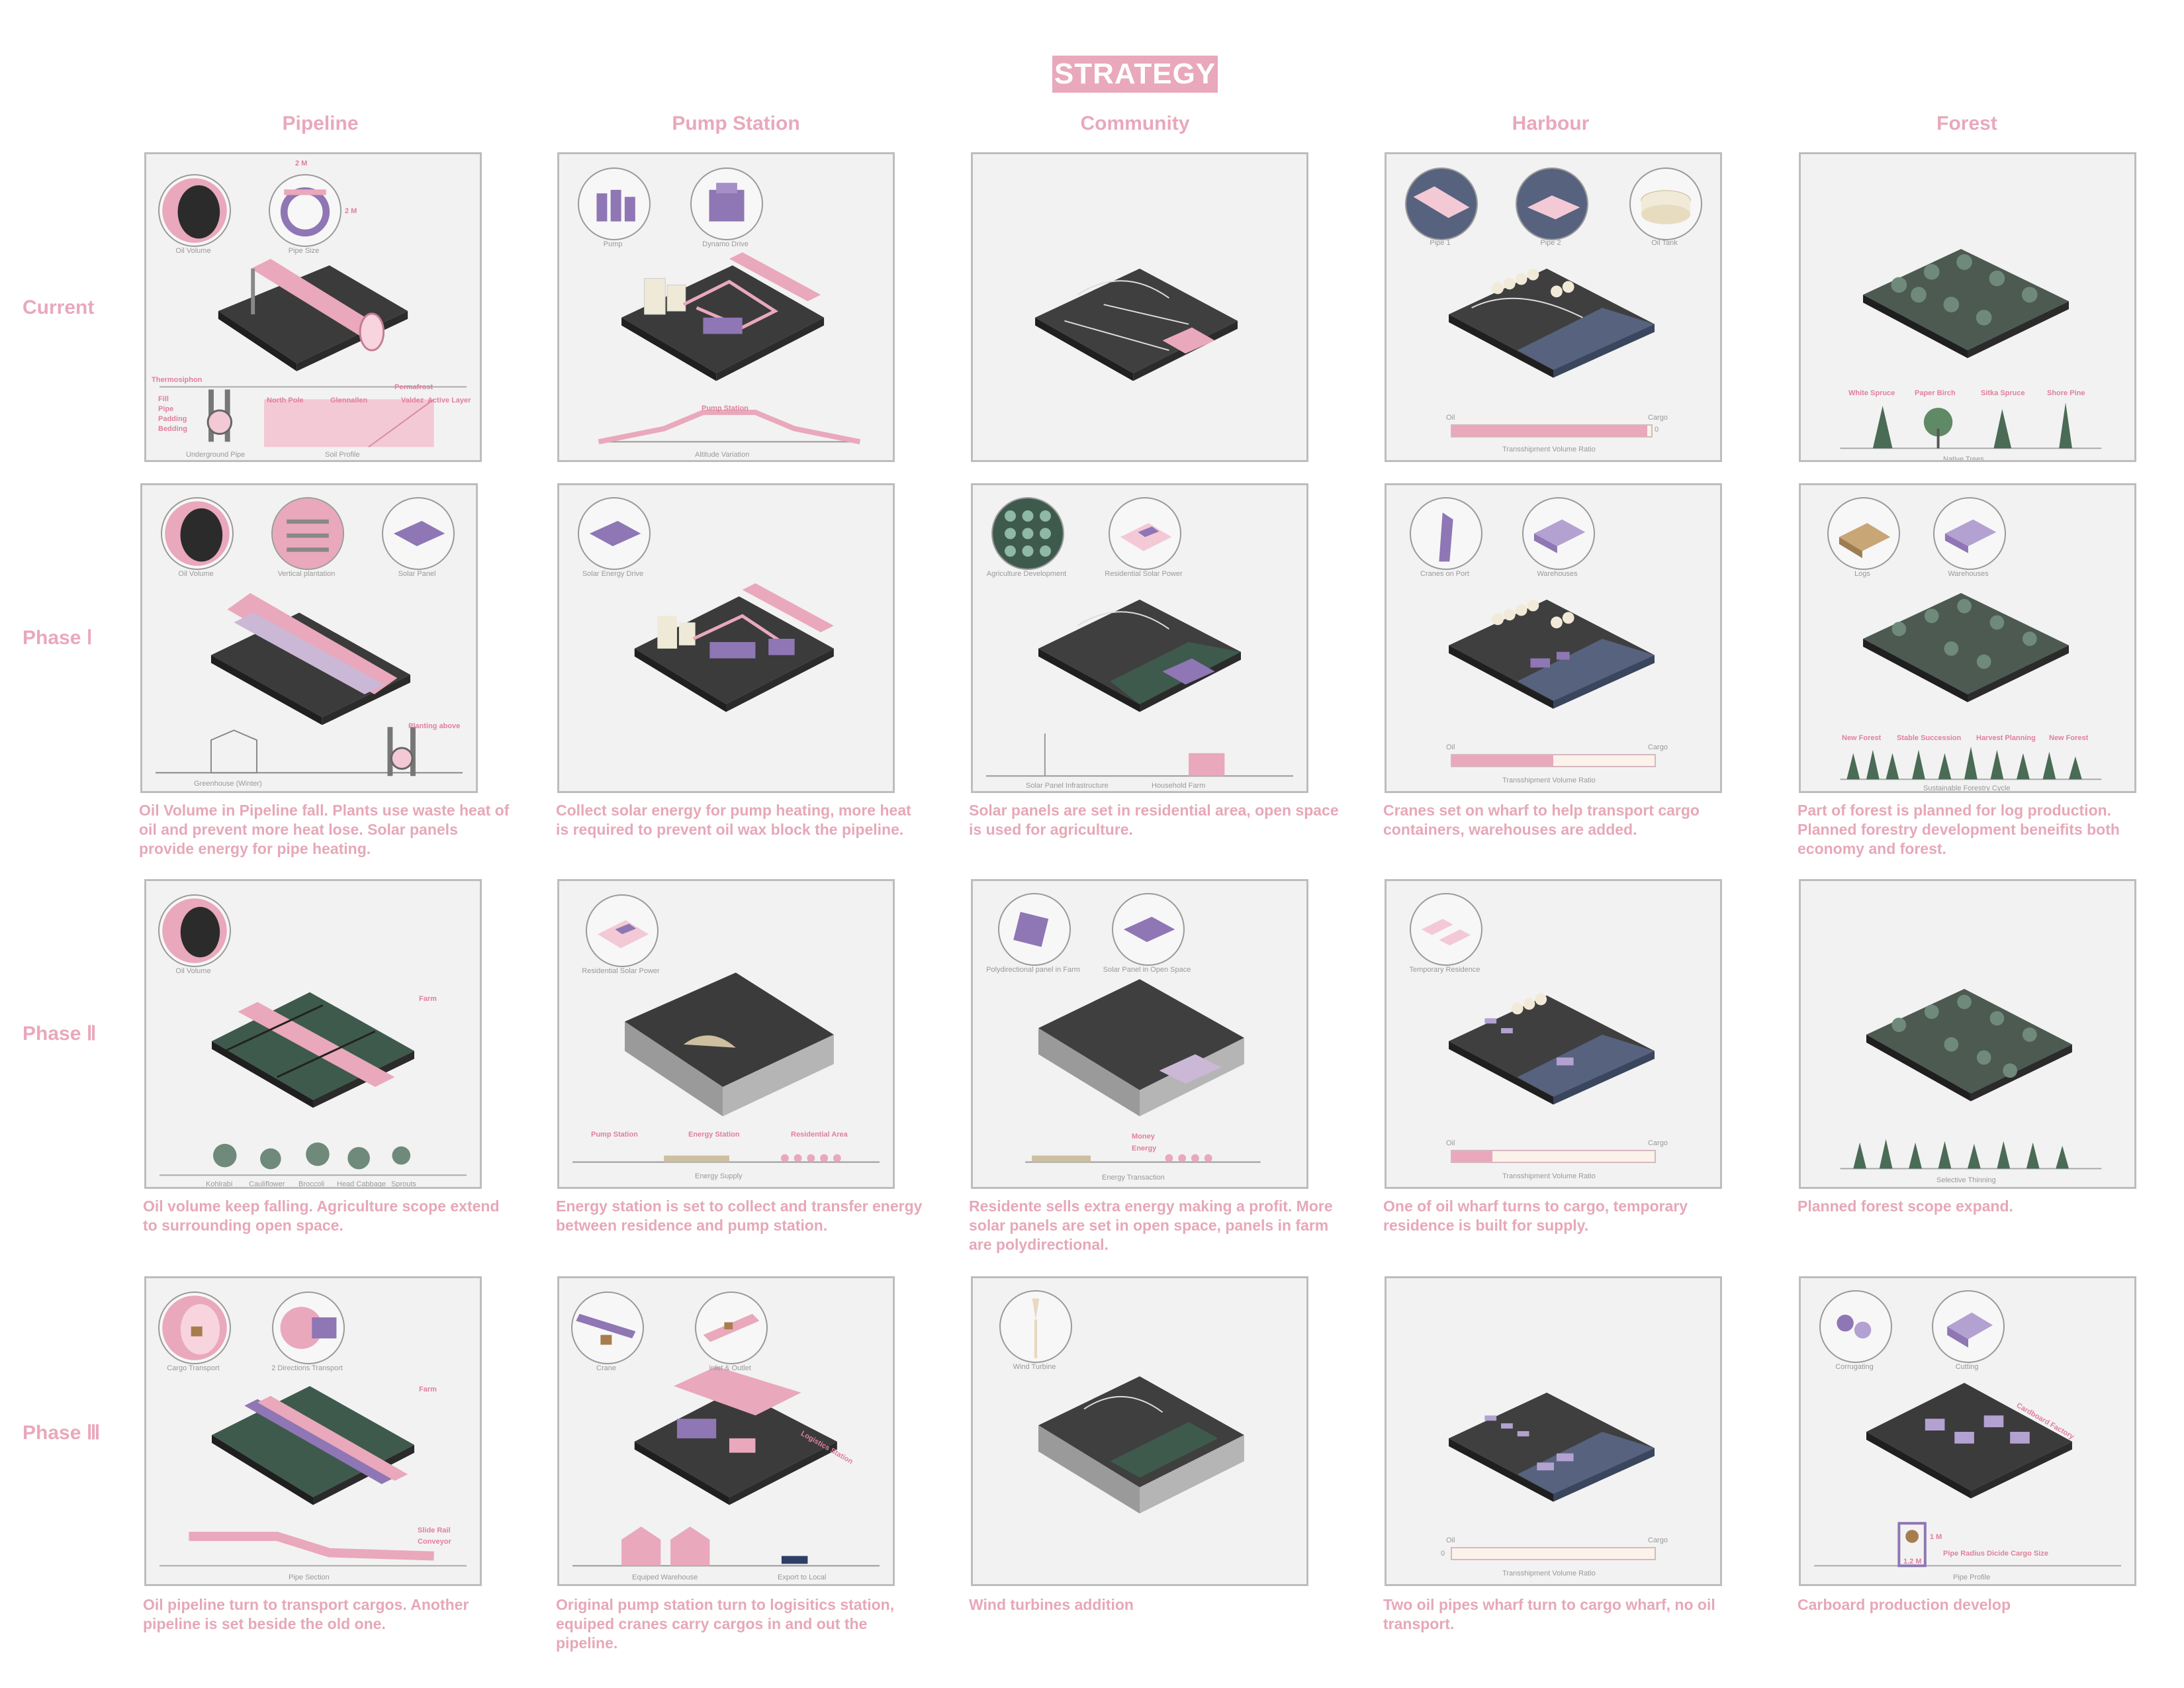 This screenshot has height=1688, width=2184. I want to click on dimension-label: 1 M, so click(1936, 1537).